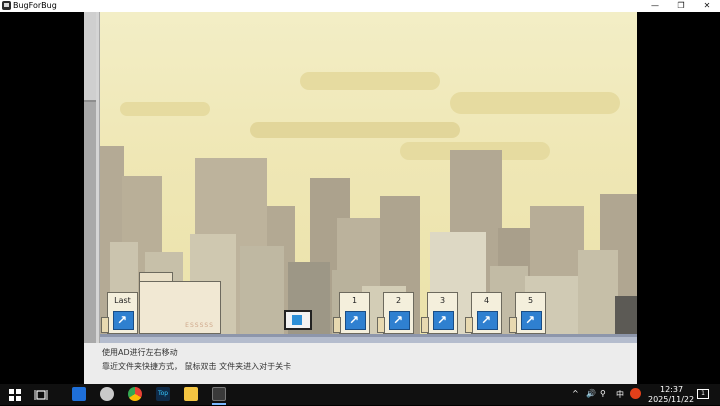  I want to click on close-button: ✕, so click(707, 6).